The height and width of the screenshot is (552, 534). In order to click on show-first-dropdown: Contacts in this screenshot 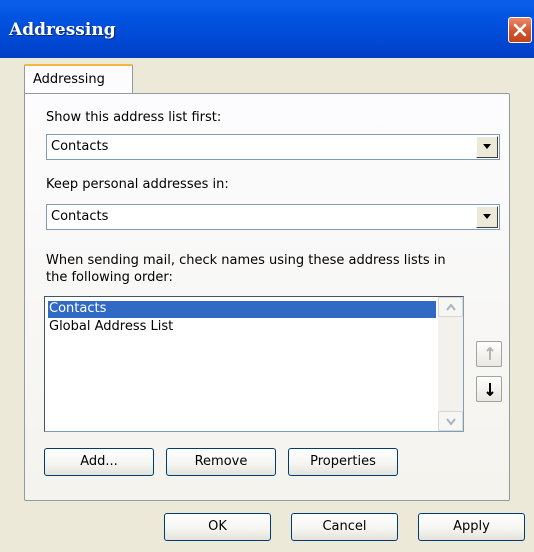, I will do `click(273, 147)`.